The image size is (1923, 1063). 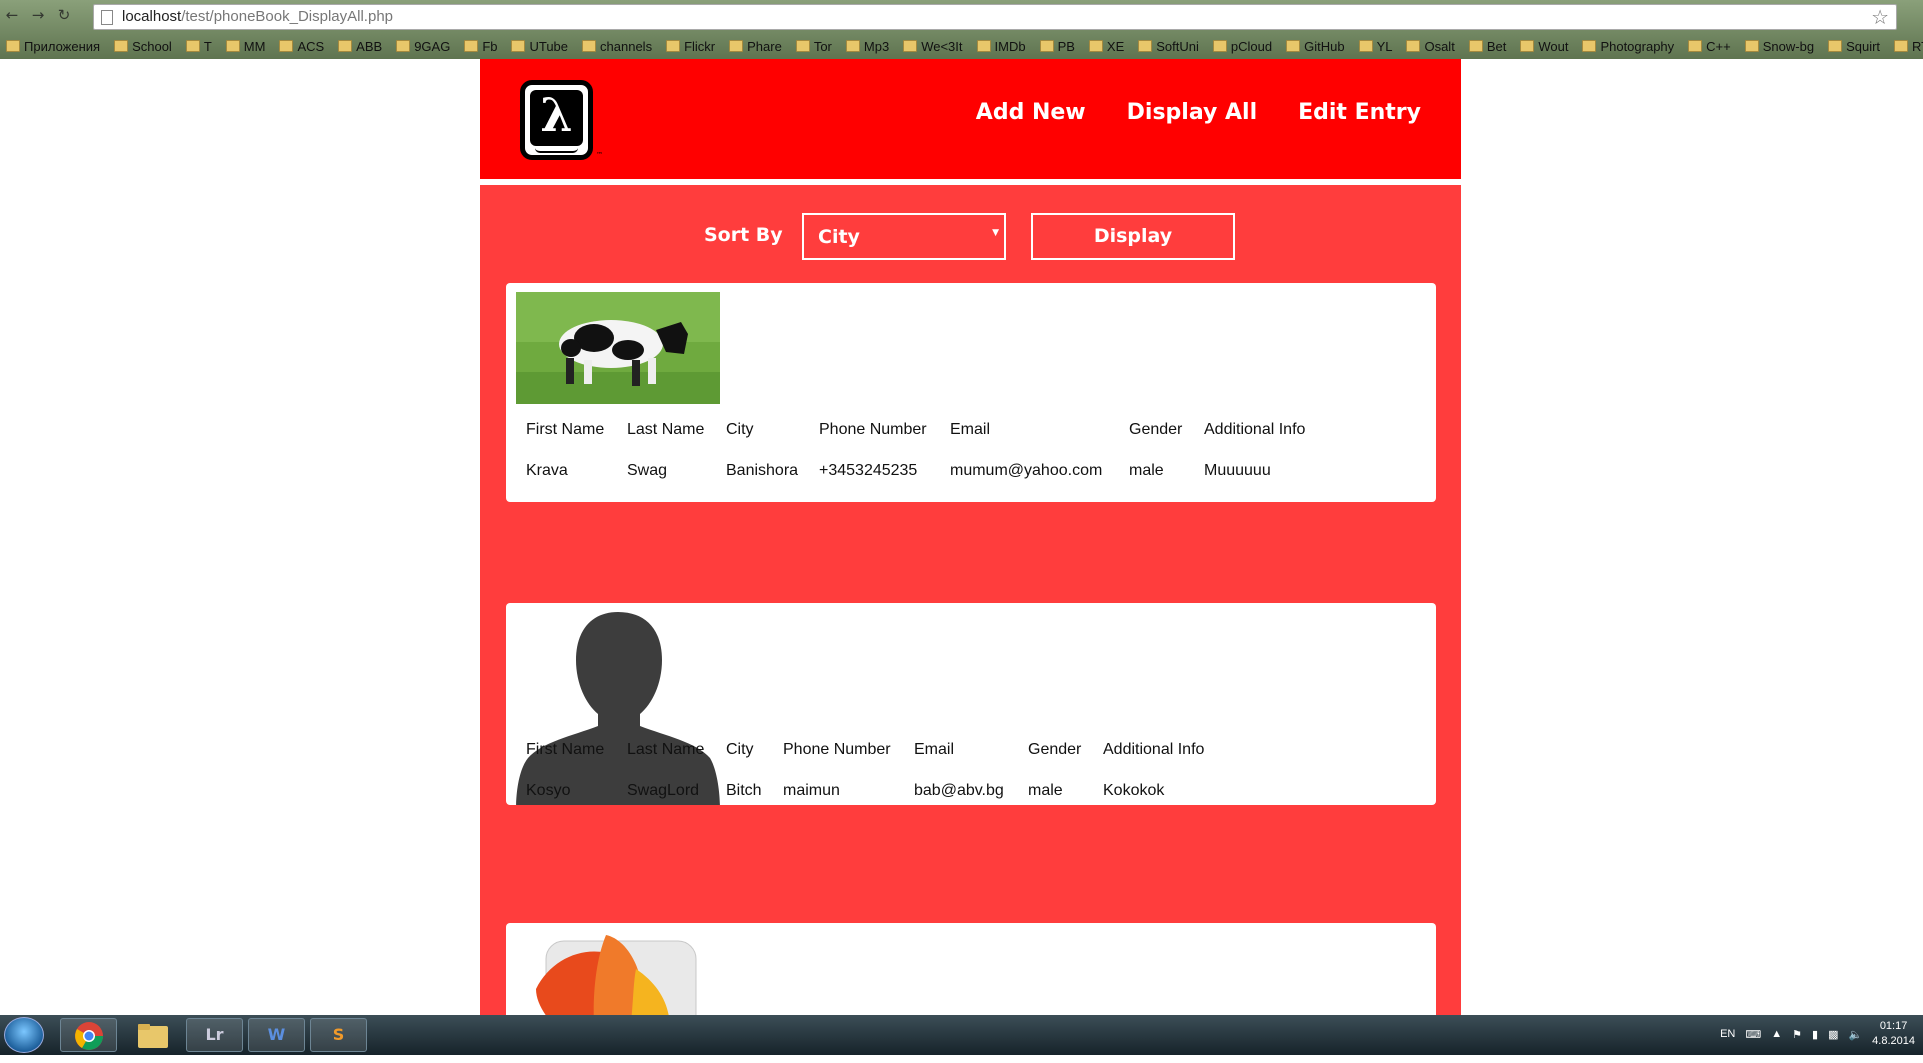 I want to click on yellow-pages-logo: λ, so click(x=556, y=120).